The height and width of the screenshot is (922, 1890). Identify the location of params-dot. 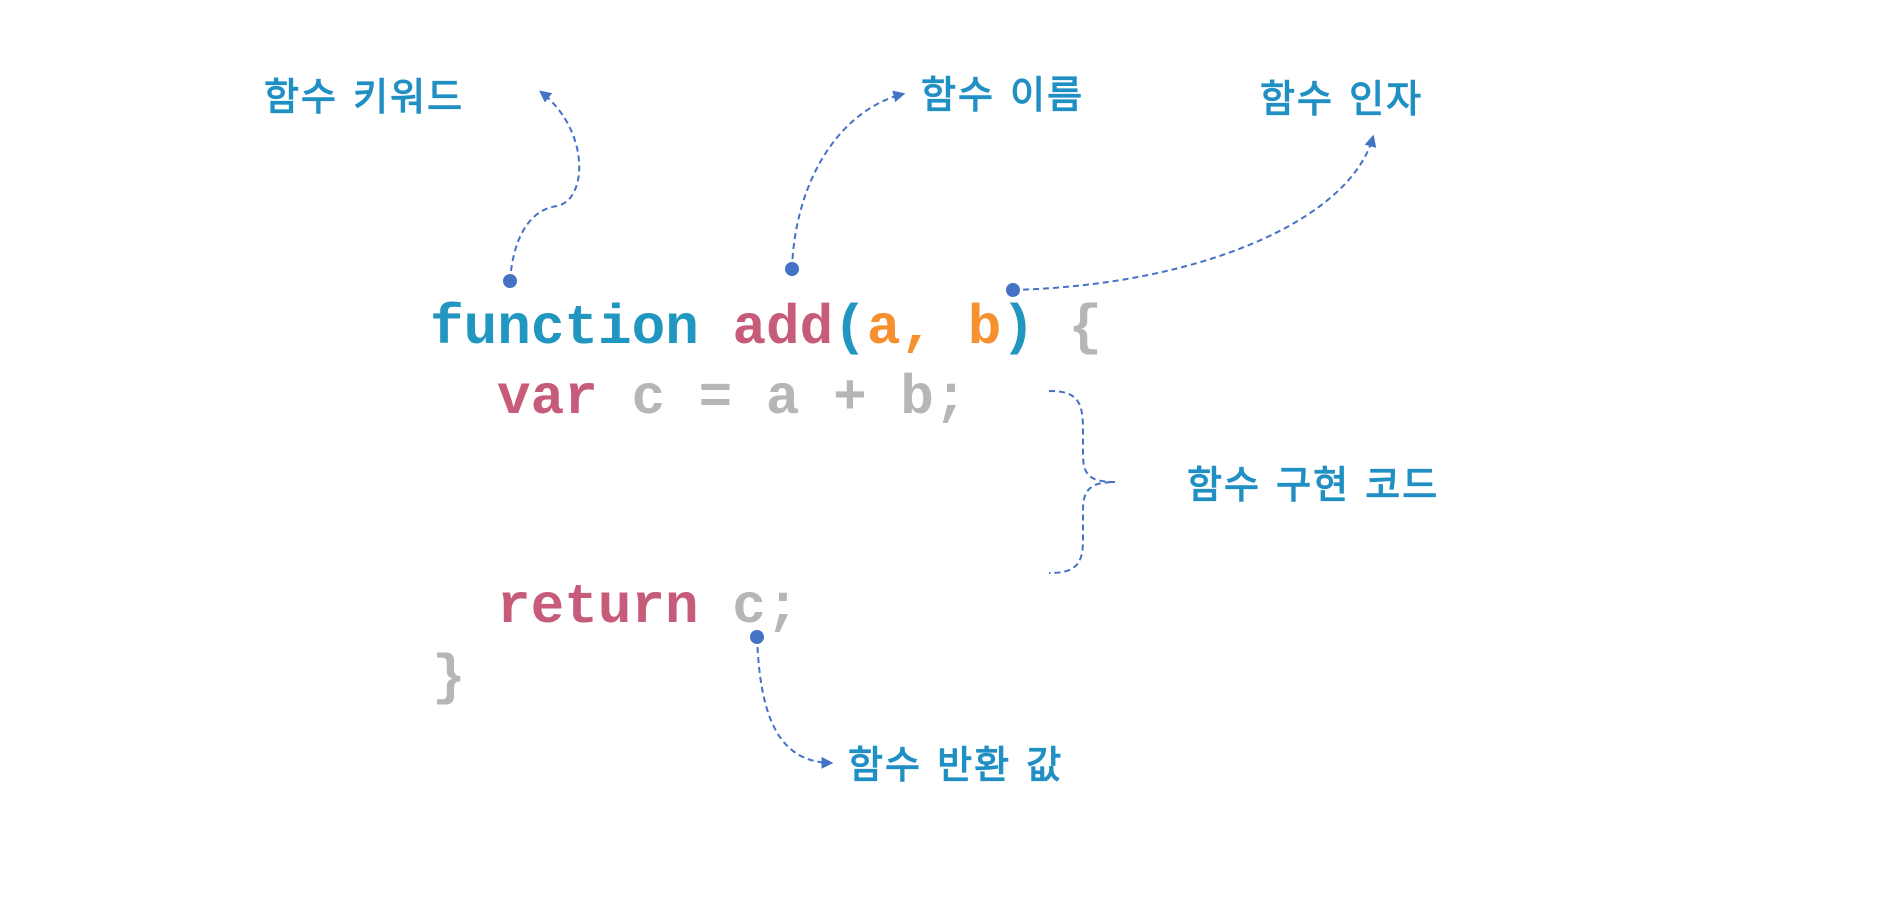
(1013, 290).